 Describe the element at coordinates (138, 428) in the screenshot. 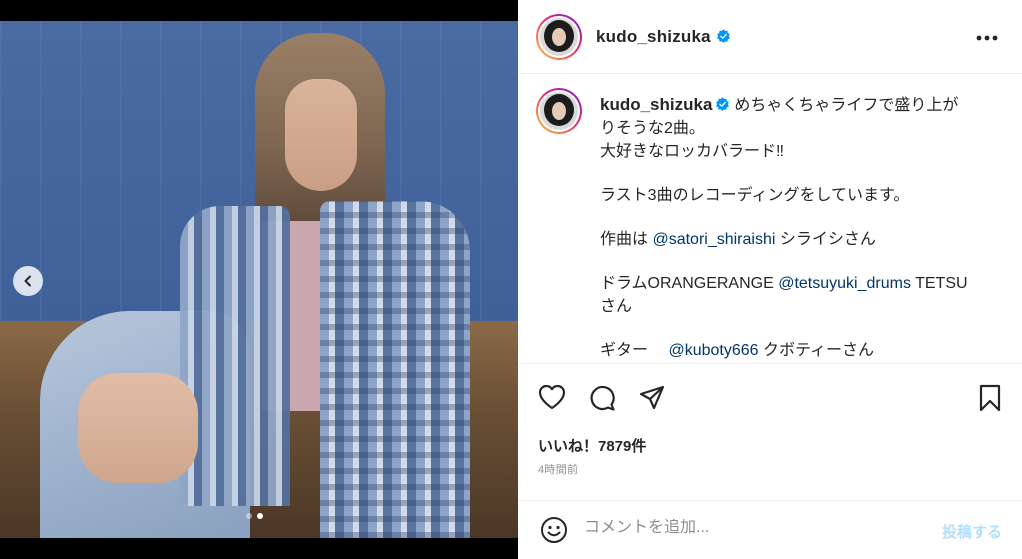

I see `photo-hands` at that location.